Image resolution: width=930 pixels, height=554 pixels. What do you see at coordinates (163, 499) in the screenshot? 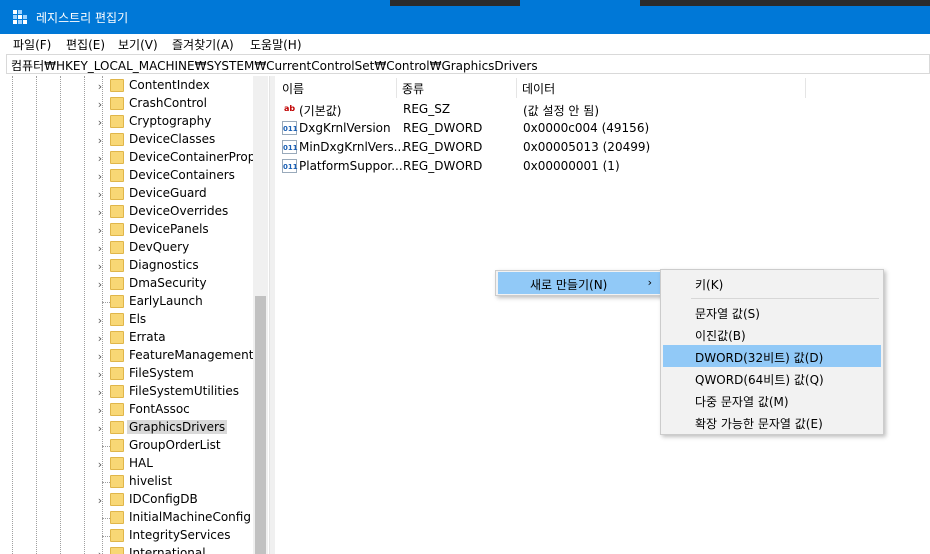
I see `tree-item-label: IDConfigDB` at bounding box center [163, 499].